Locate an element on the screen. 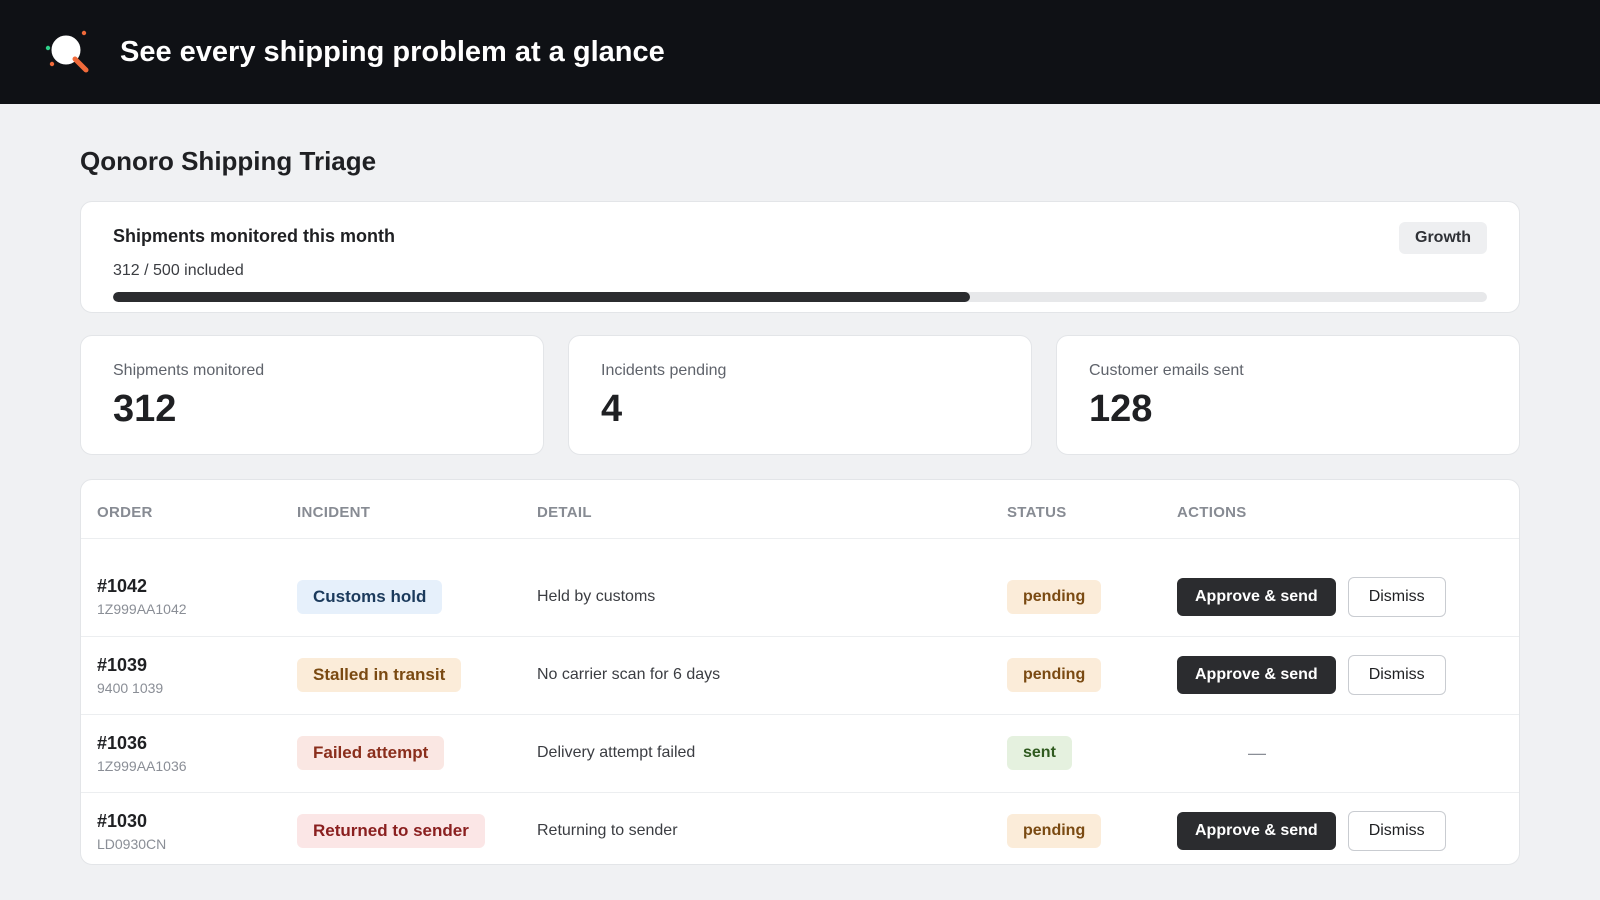  status-cell: sent is located at coordinates (1092, 753).